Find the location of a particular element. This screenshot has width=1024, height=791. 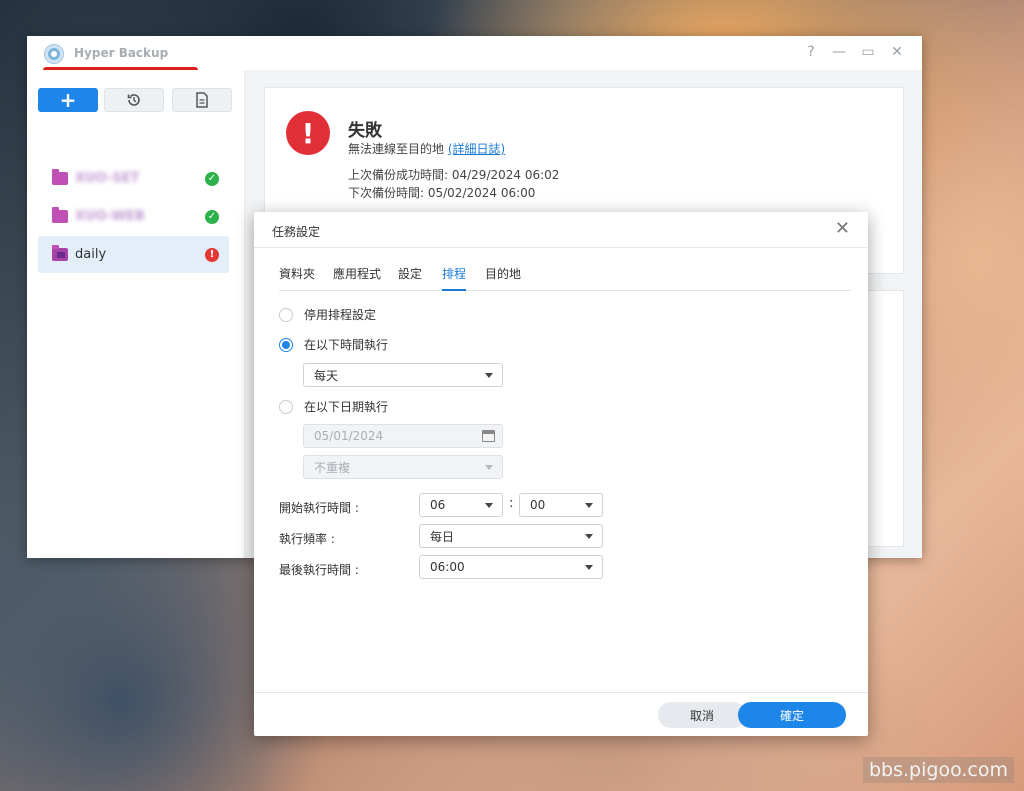

restore-icon is located at coordinates (133, 100).